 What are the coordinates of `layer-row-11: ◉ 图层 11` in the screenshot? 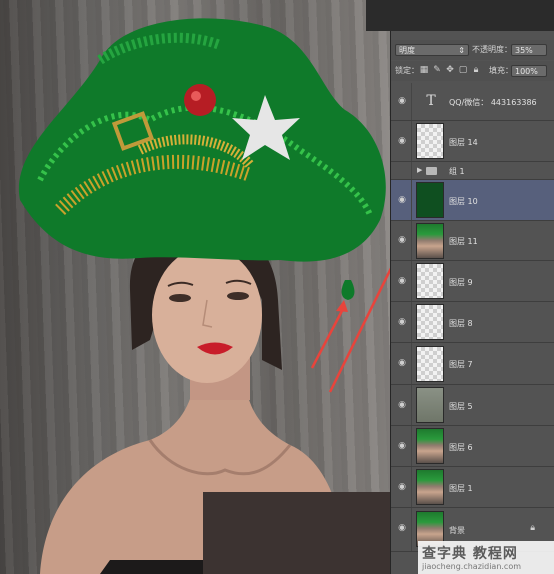 It's located at (472, 241).